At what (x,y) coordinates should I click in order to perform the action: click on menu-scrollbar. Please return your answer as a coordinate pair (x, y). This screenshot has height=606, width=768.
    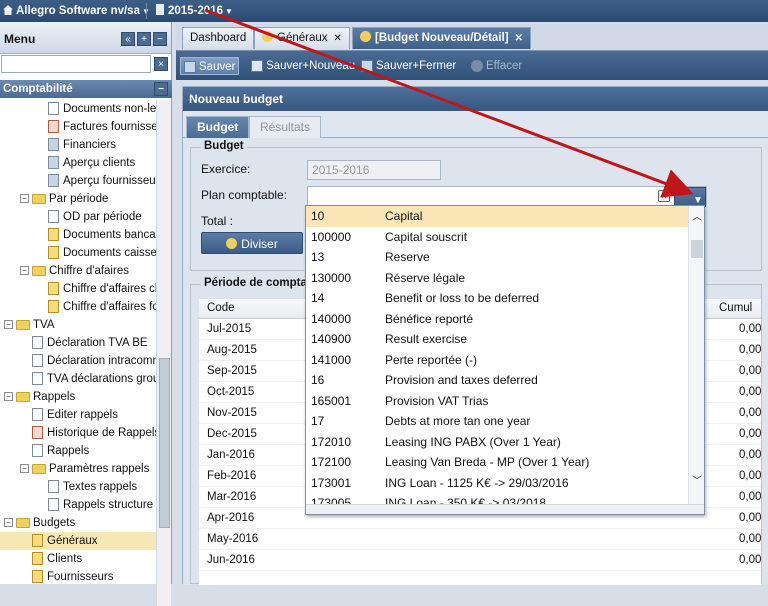
    Looking at the image, I should click on (163, 353).